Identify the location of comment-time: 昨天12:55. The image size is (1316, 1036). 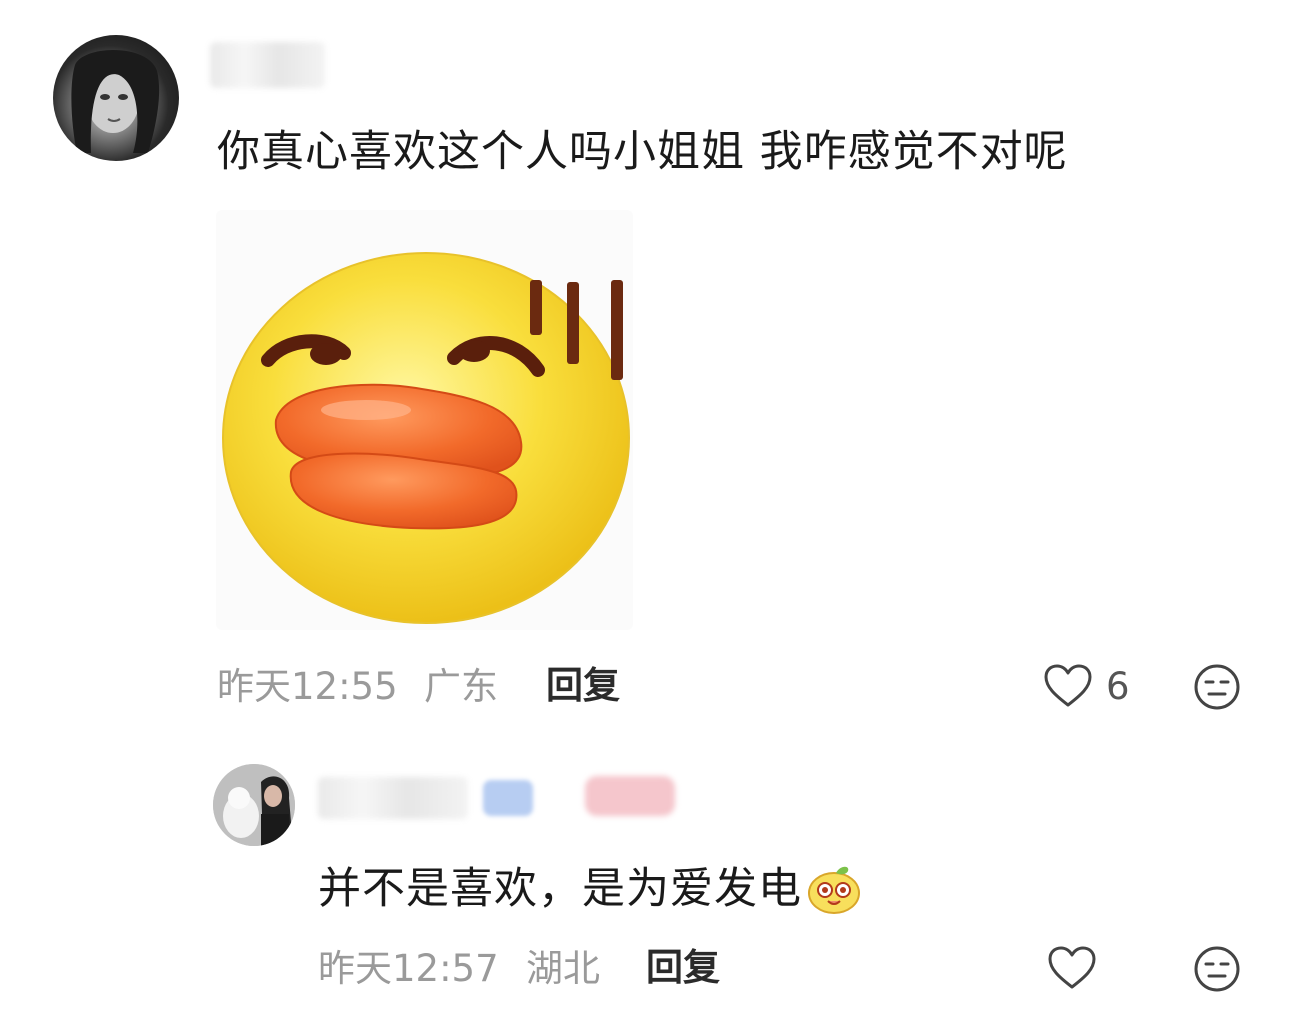
(307, 686).